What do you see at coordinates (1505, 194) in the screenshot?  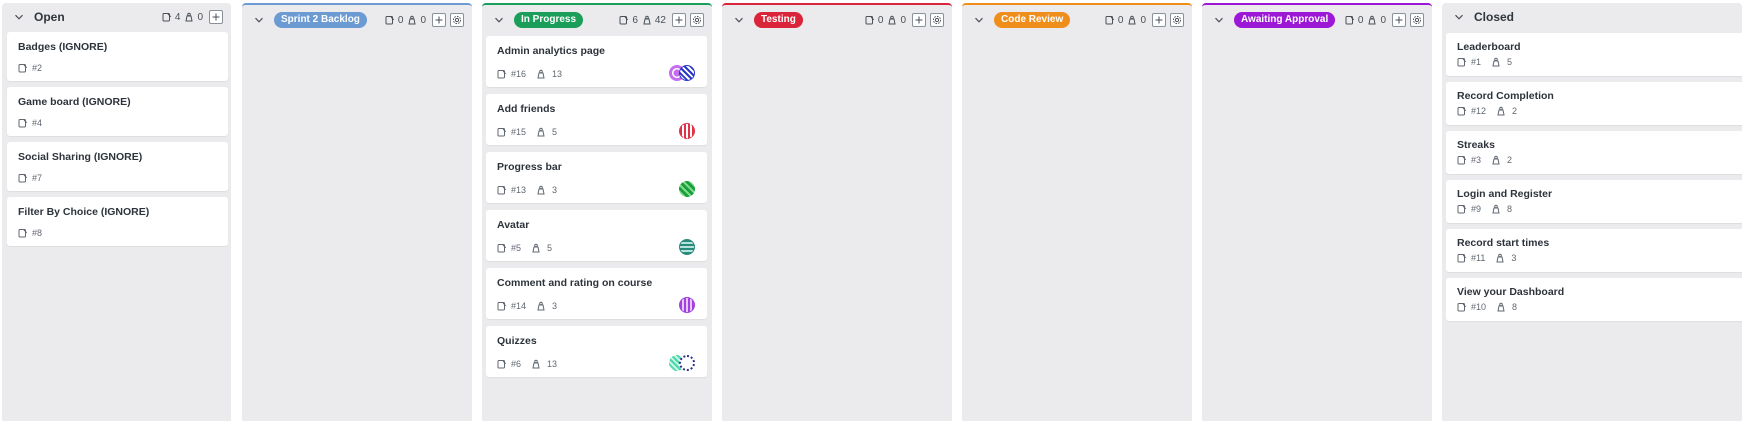 I see `card-title: Login and Register` at bounding box center [1505, 194].